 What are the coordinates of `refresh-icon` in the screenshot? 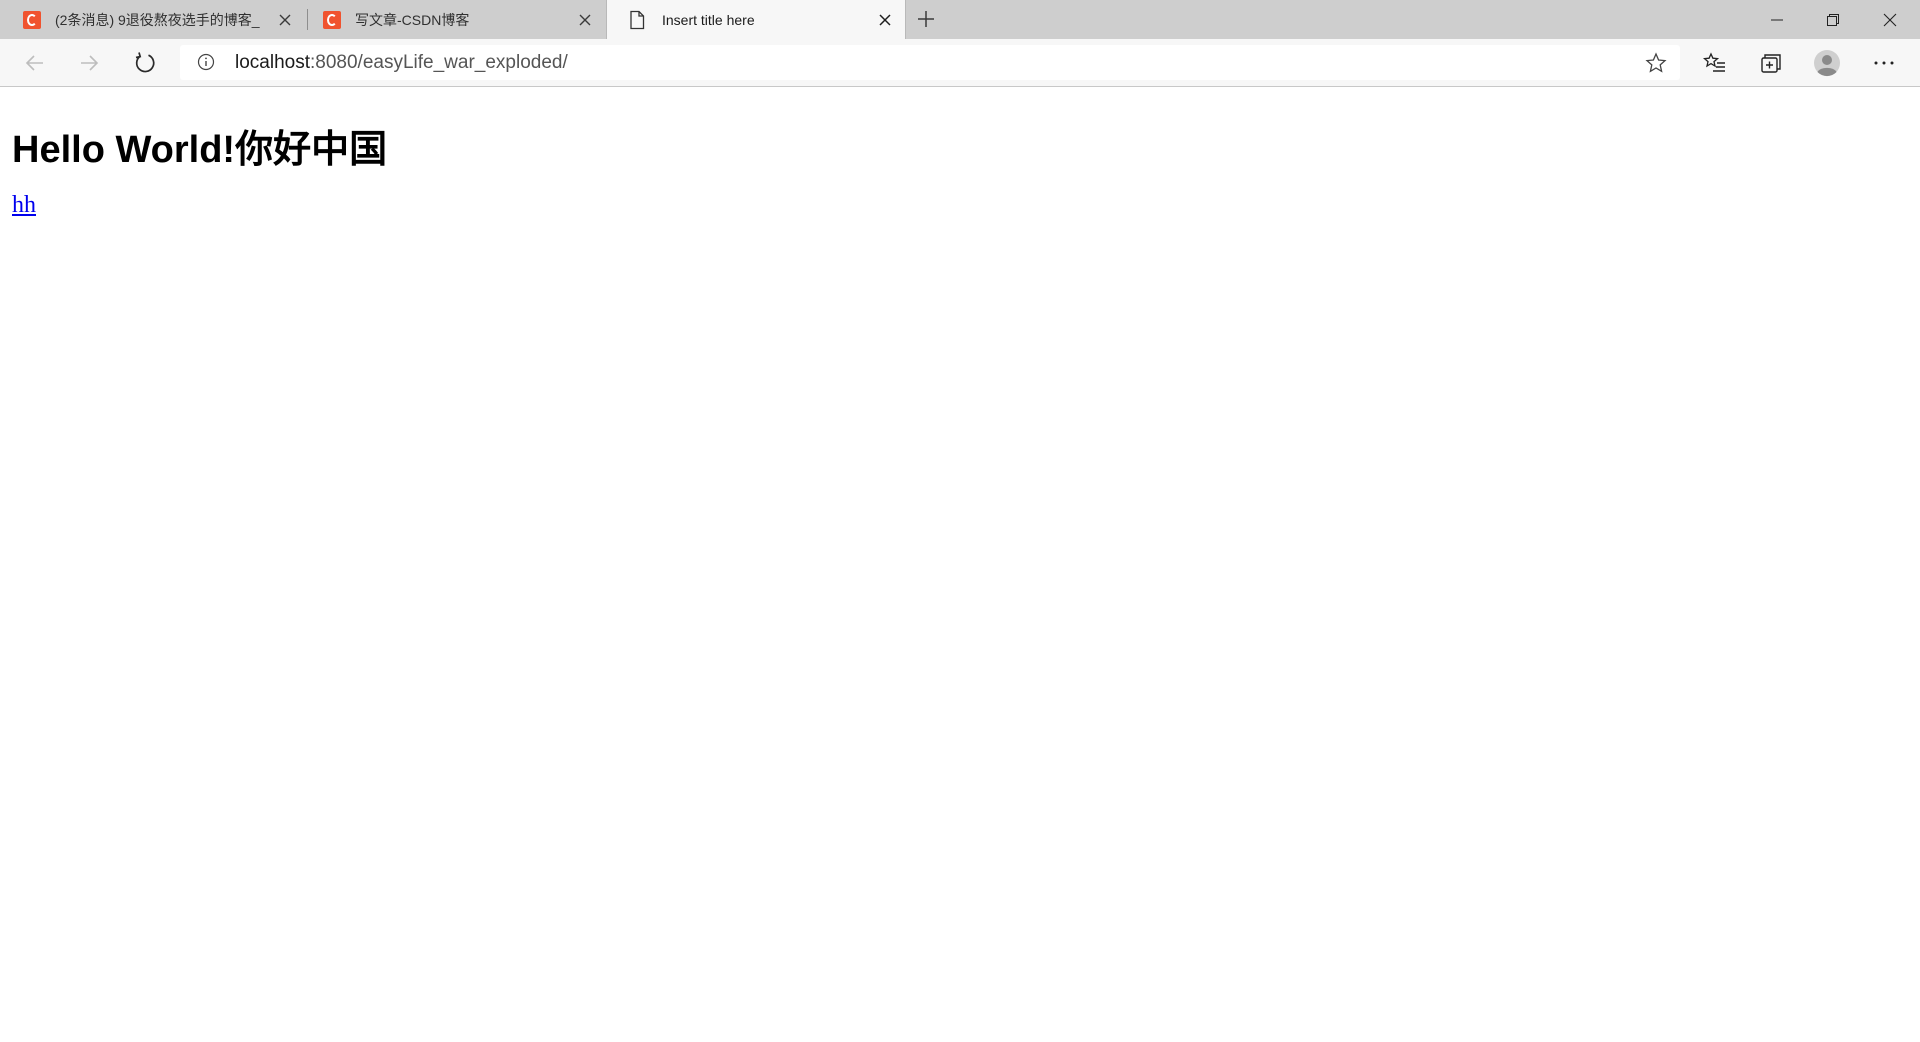 It's located at (145, 62).